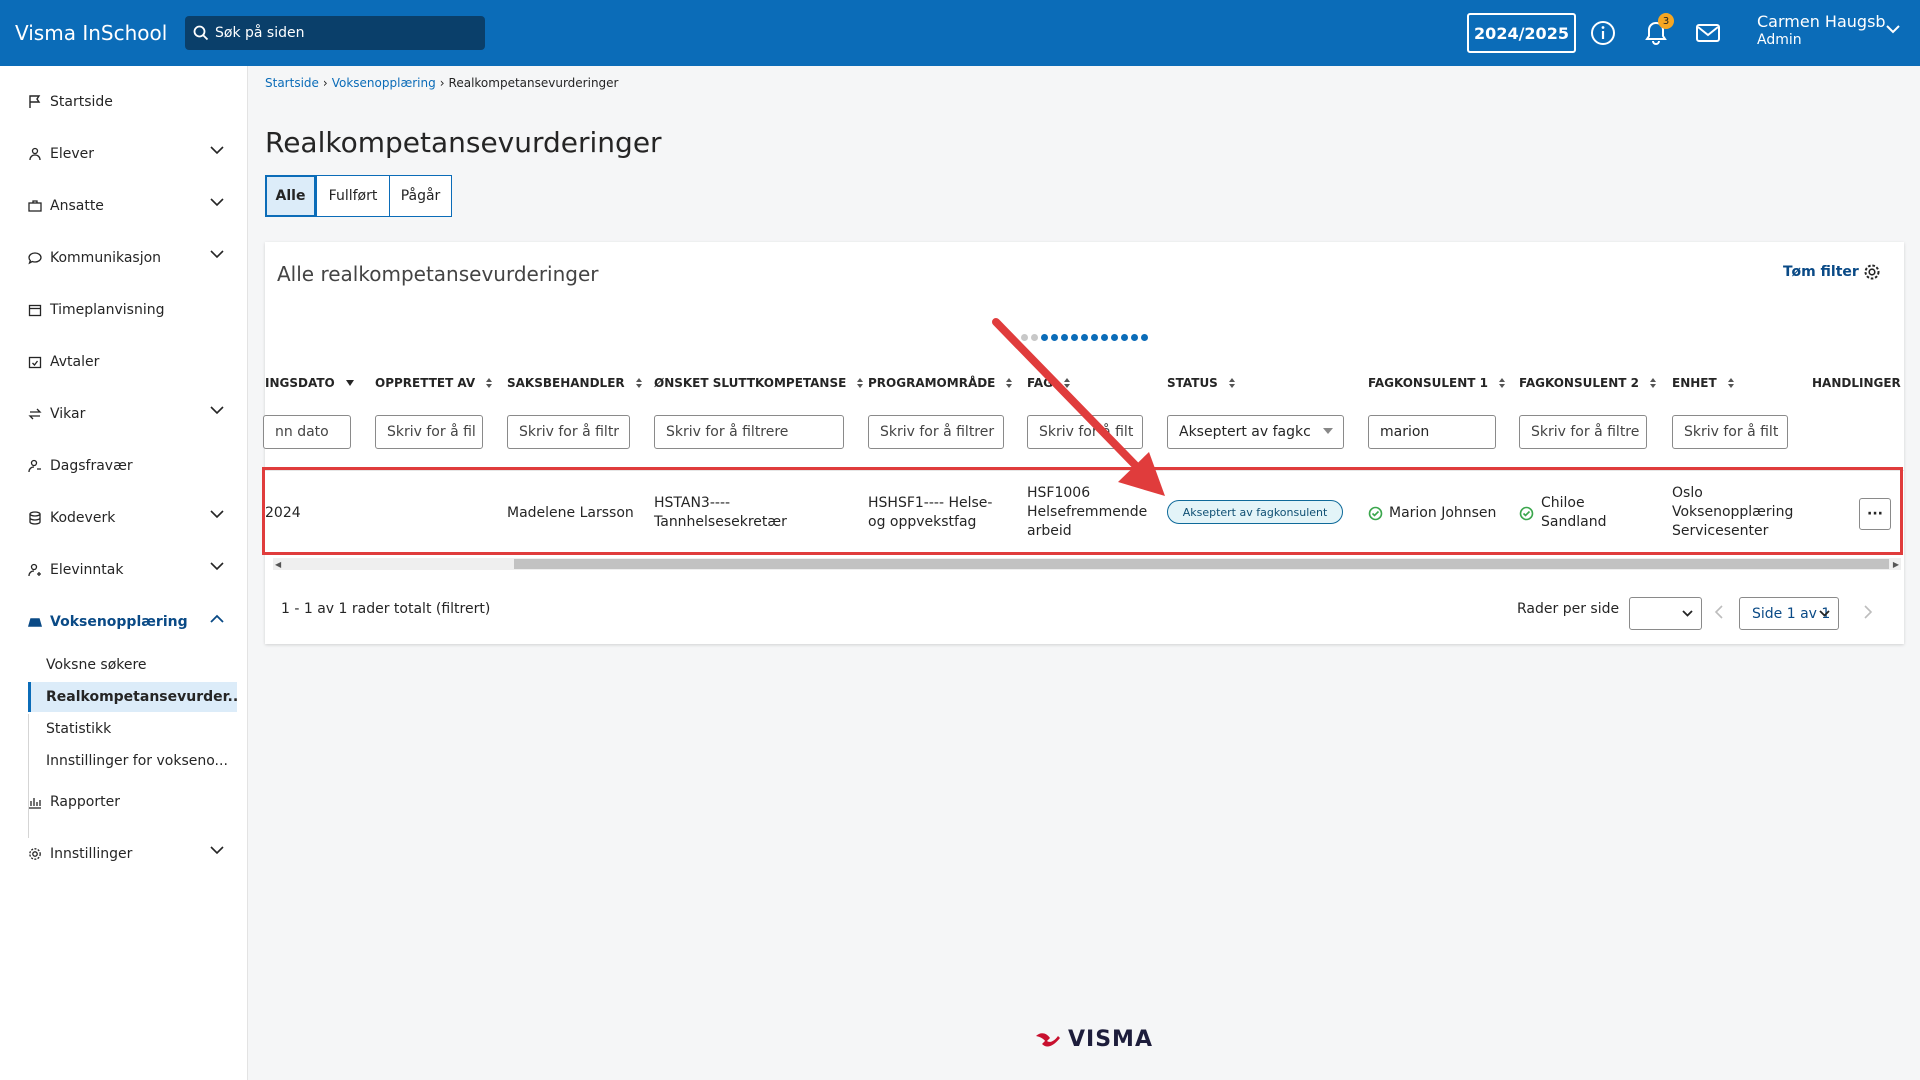 The width and height of the screenshot is (1920, 1080). I want to click on sidebar-item-kodeverk: Kodeverk, so click(124, 518).